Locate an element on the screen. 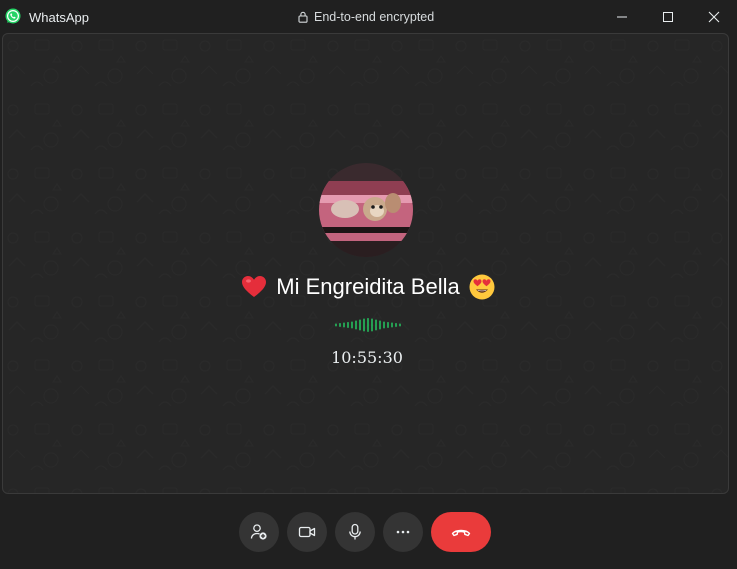 Image resolution: width=737 pixels, height=569 pixels. call-controls is located at coordinates (368, 531).